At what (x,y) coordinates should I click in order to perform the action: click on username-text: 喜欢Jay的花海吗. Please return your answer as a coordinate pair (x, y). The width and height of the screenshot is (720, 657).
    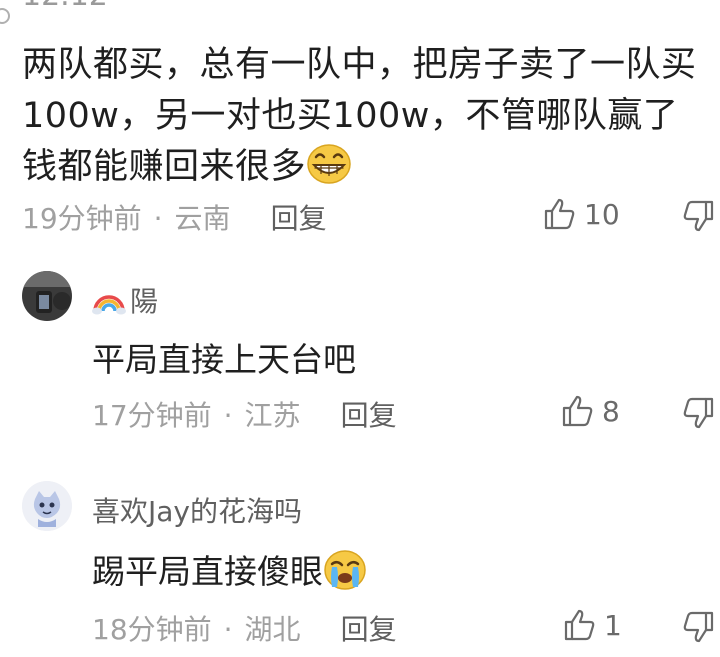
    Looking at the image, I should click on (197, 511).